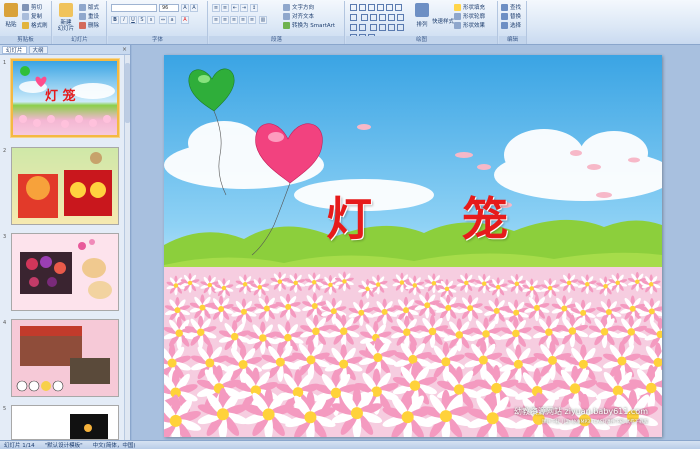  I want to click on layout-button: 版式, so click(89, 7).